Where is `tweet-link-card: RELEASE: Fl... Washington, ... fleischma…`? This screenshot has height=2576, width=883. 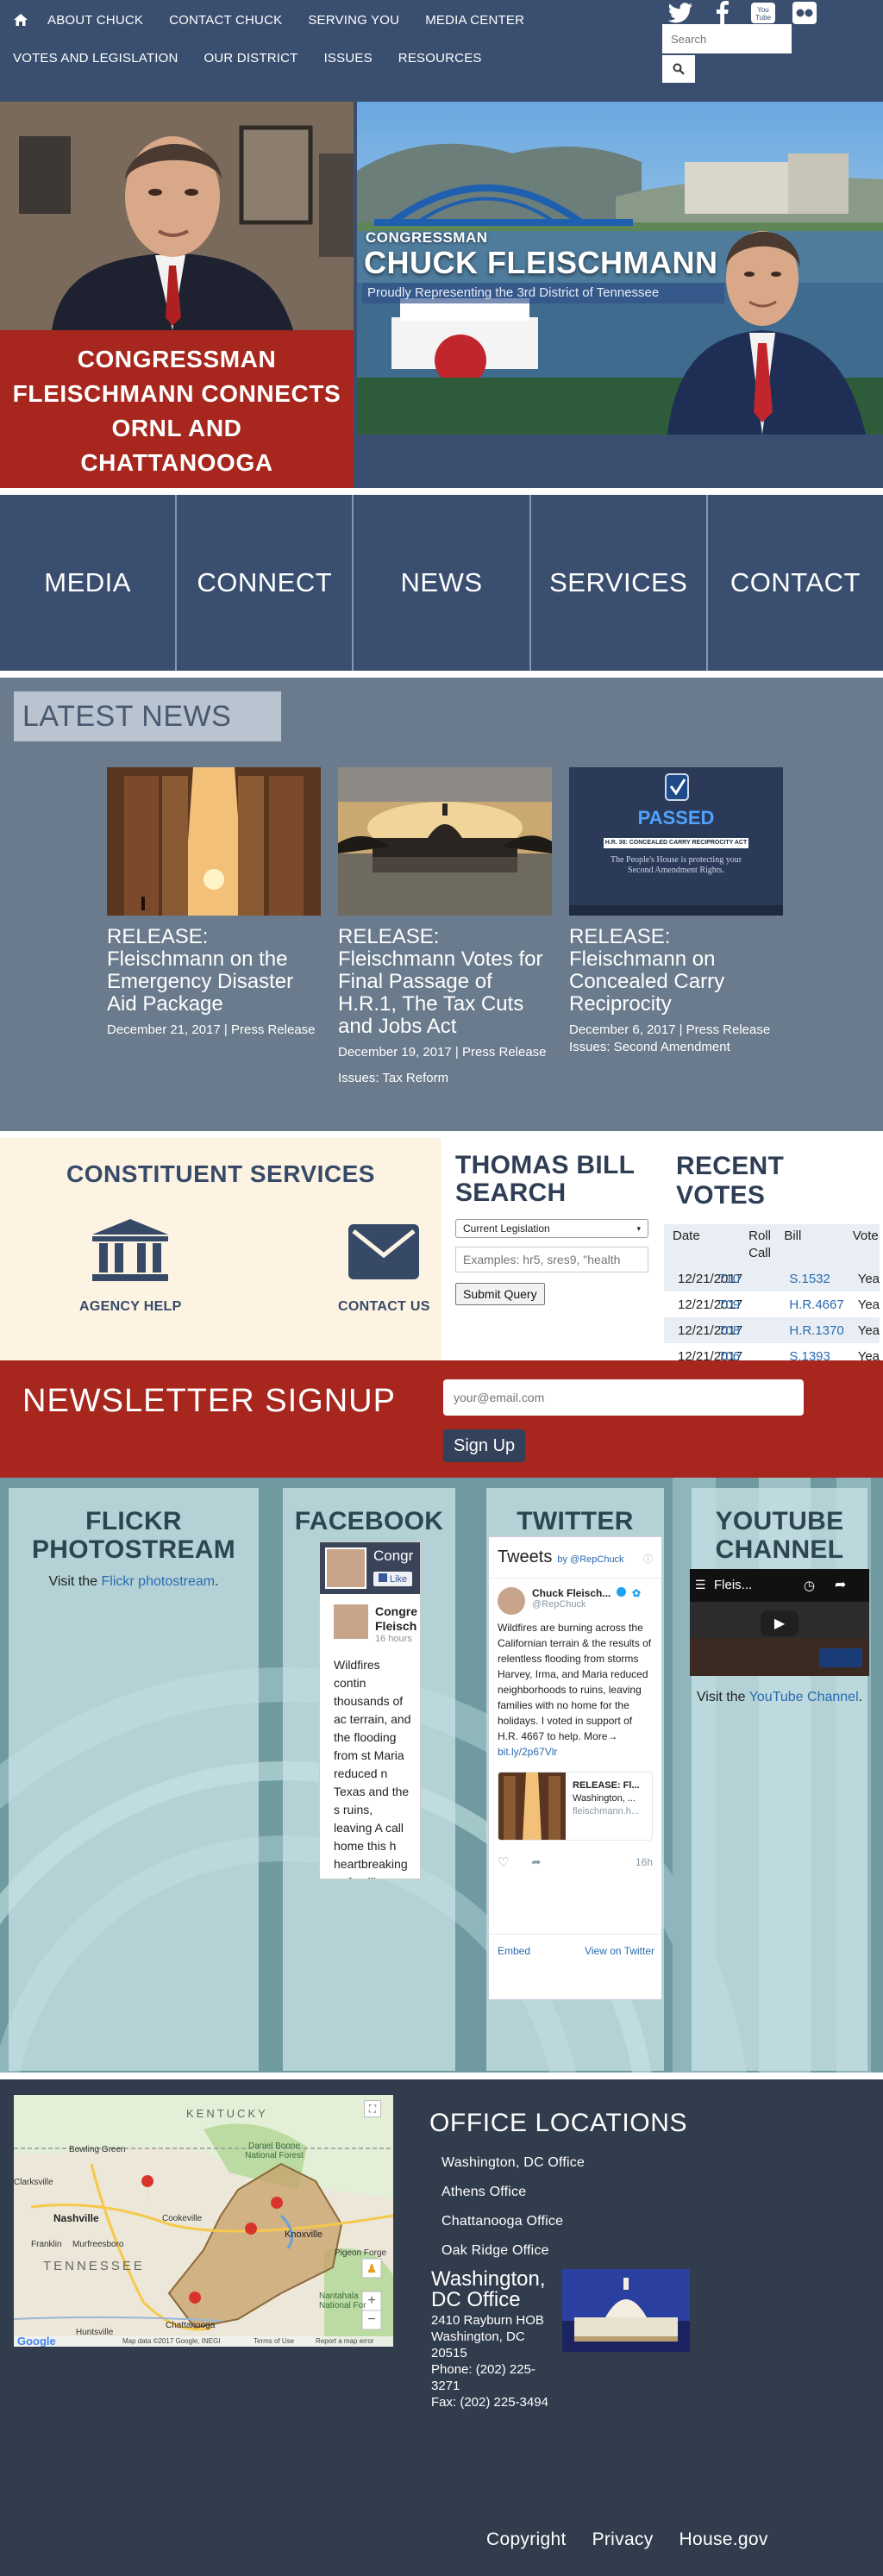
tweet-link-card: RELEASE: Fl... Washington, ... fleischma… is located at coordinates (575, 1806).